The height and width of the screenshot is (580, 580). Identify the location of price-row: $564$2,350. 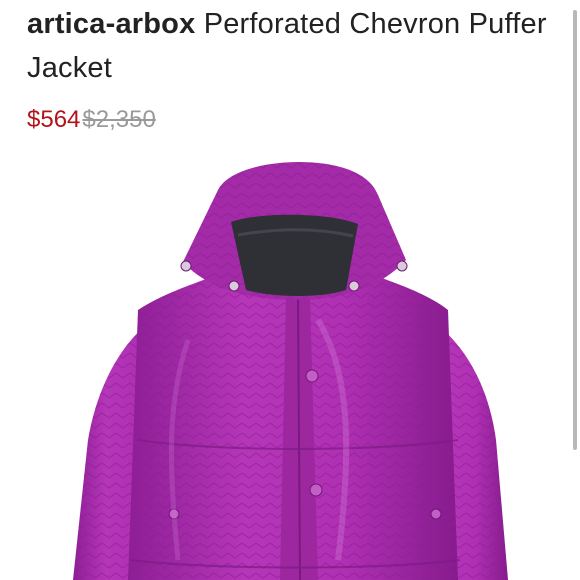
(91, 120).